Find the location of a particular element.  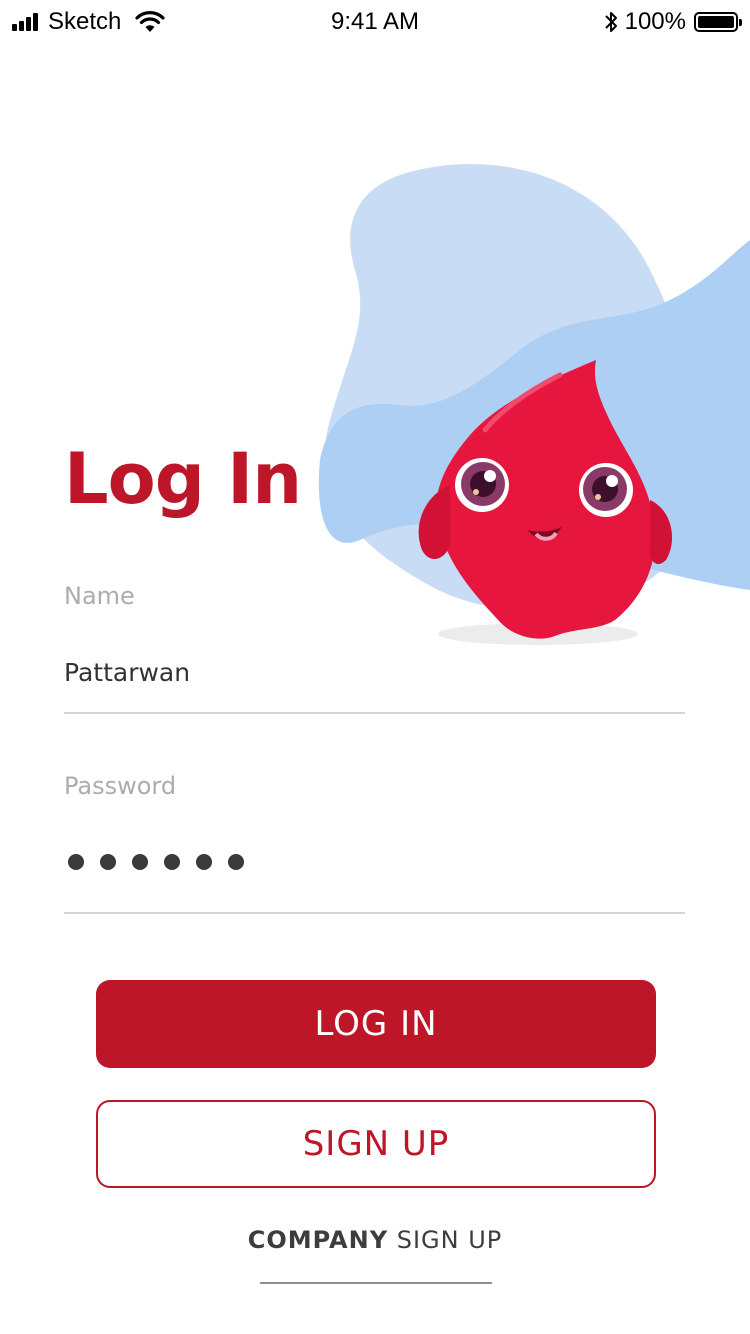

battery-icon is located at coordinates (718, 22).